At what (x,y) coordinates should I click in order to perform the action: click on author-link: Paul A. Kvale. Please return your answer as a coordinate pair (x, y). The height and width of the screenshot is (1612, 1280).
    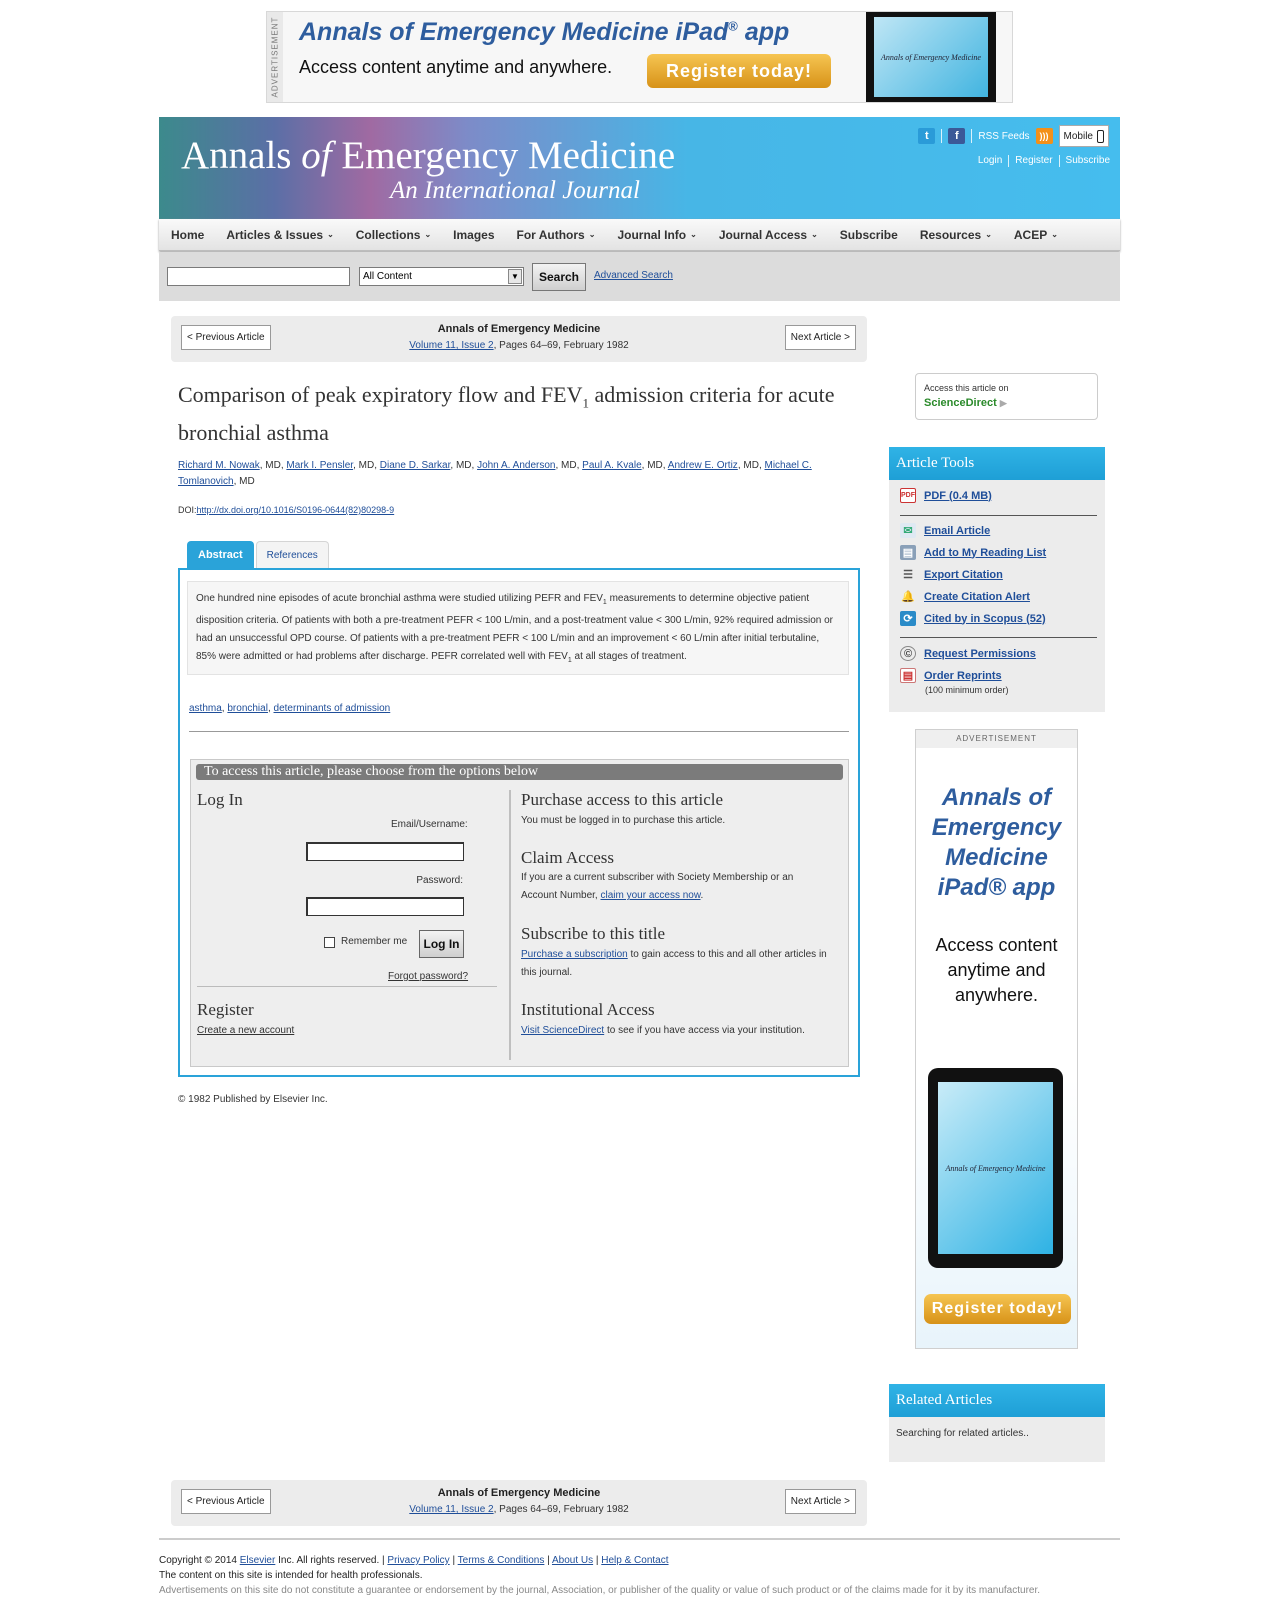
    Looking at the image, I should click on (611, 465).